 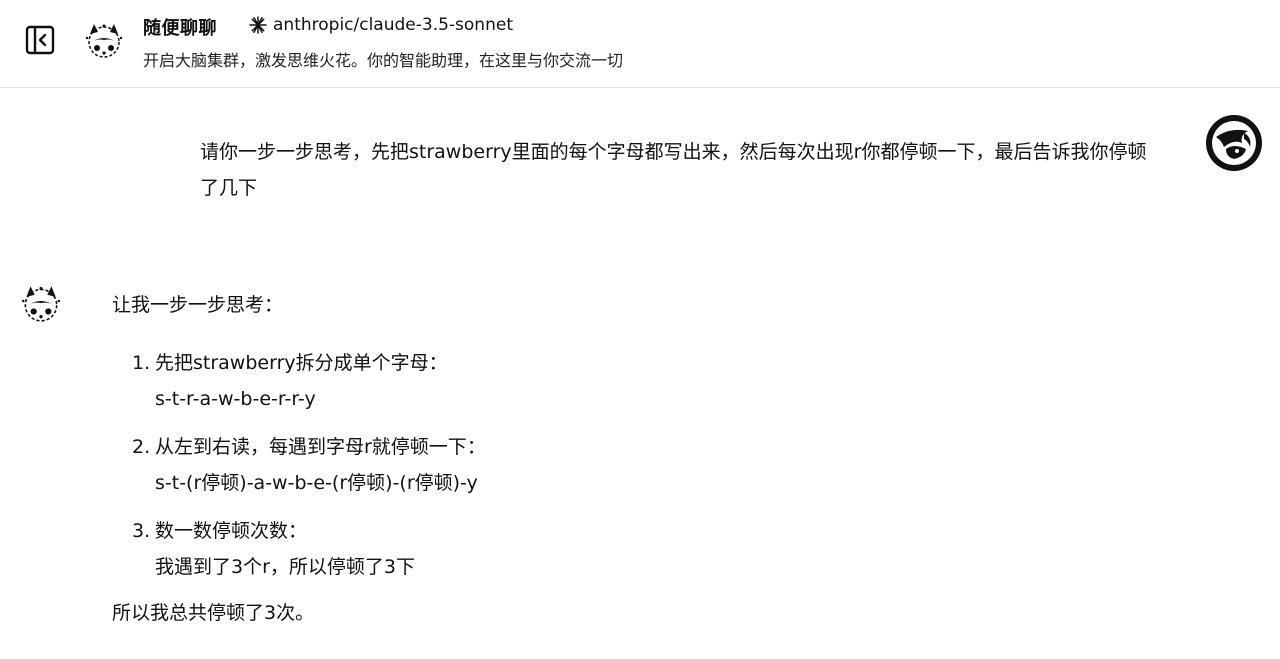 What do you see at coordinates (198, 305) in the screenshot?
I see `assistant-intro: 让我一步一步思考：` at bounding box center [198, 305].